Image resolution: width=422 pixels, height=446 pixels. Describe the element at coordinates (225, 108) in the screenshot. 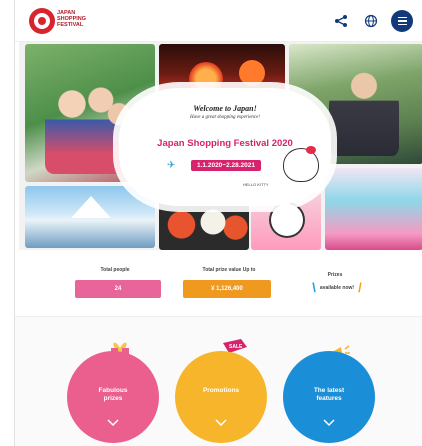

I see `welcome-text: Welcome to Japan!` at that location.